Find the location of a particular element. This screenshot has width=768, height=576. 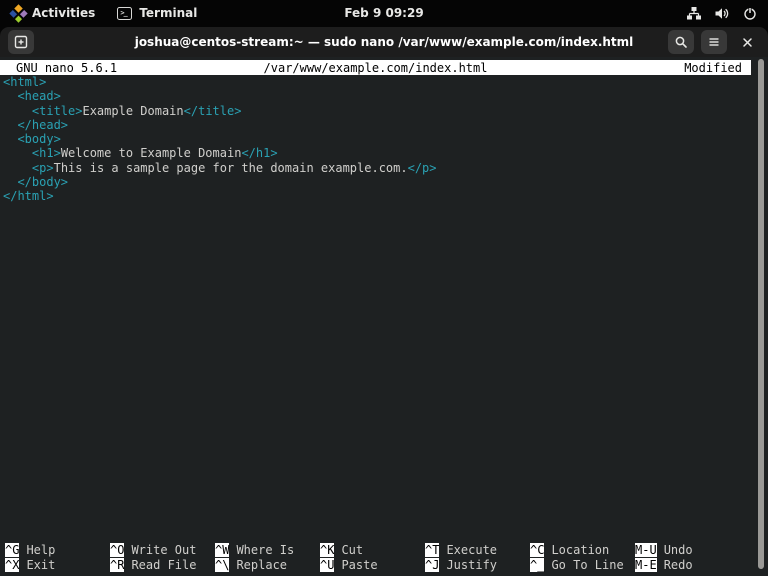

nano-version: GNU nano 5.6.1 is located at coordinates (67, 67).